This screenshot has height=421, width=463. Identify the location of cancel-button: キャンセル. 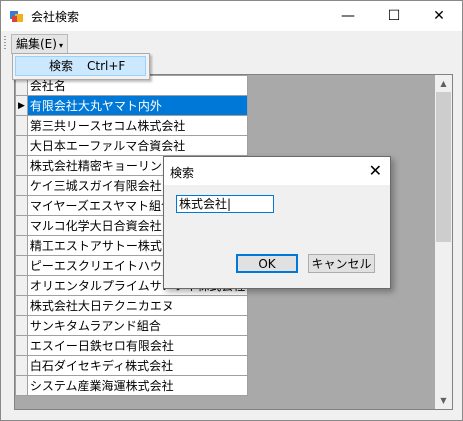
(341, 263).